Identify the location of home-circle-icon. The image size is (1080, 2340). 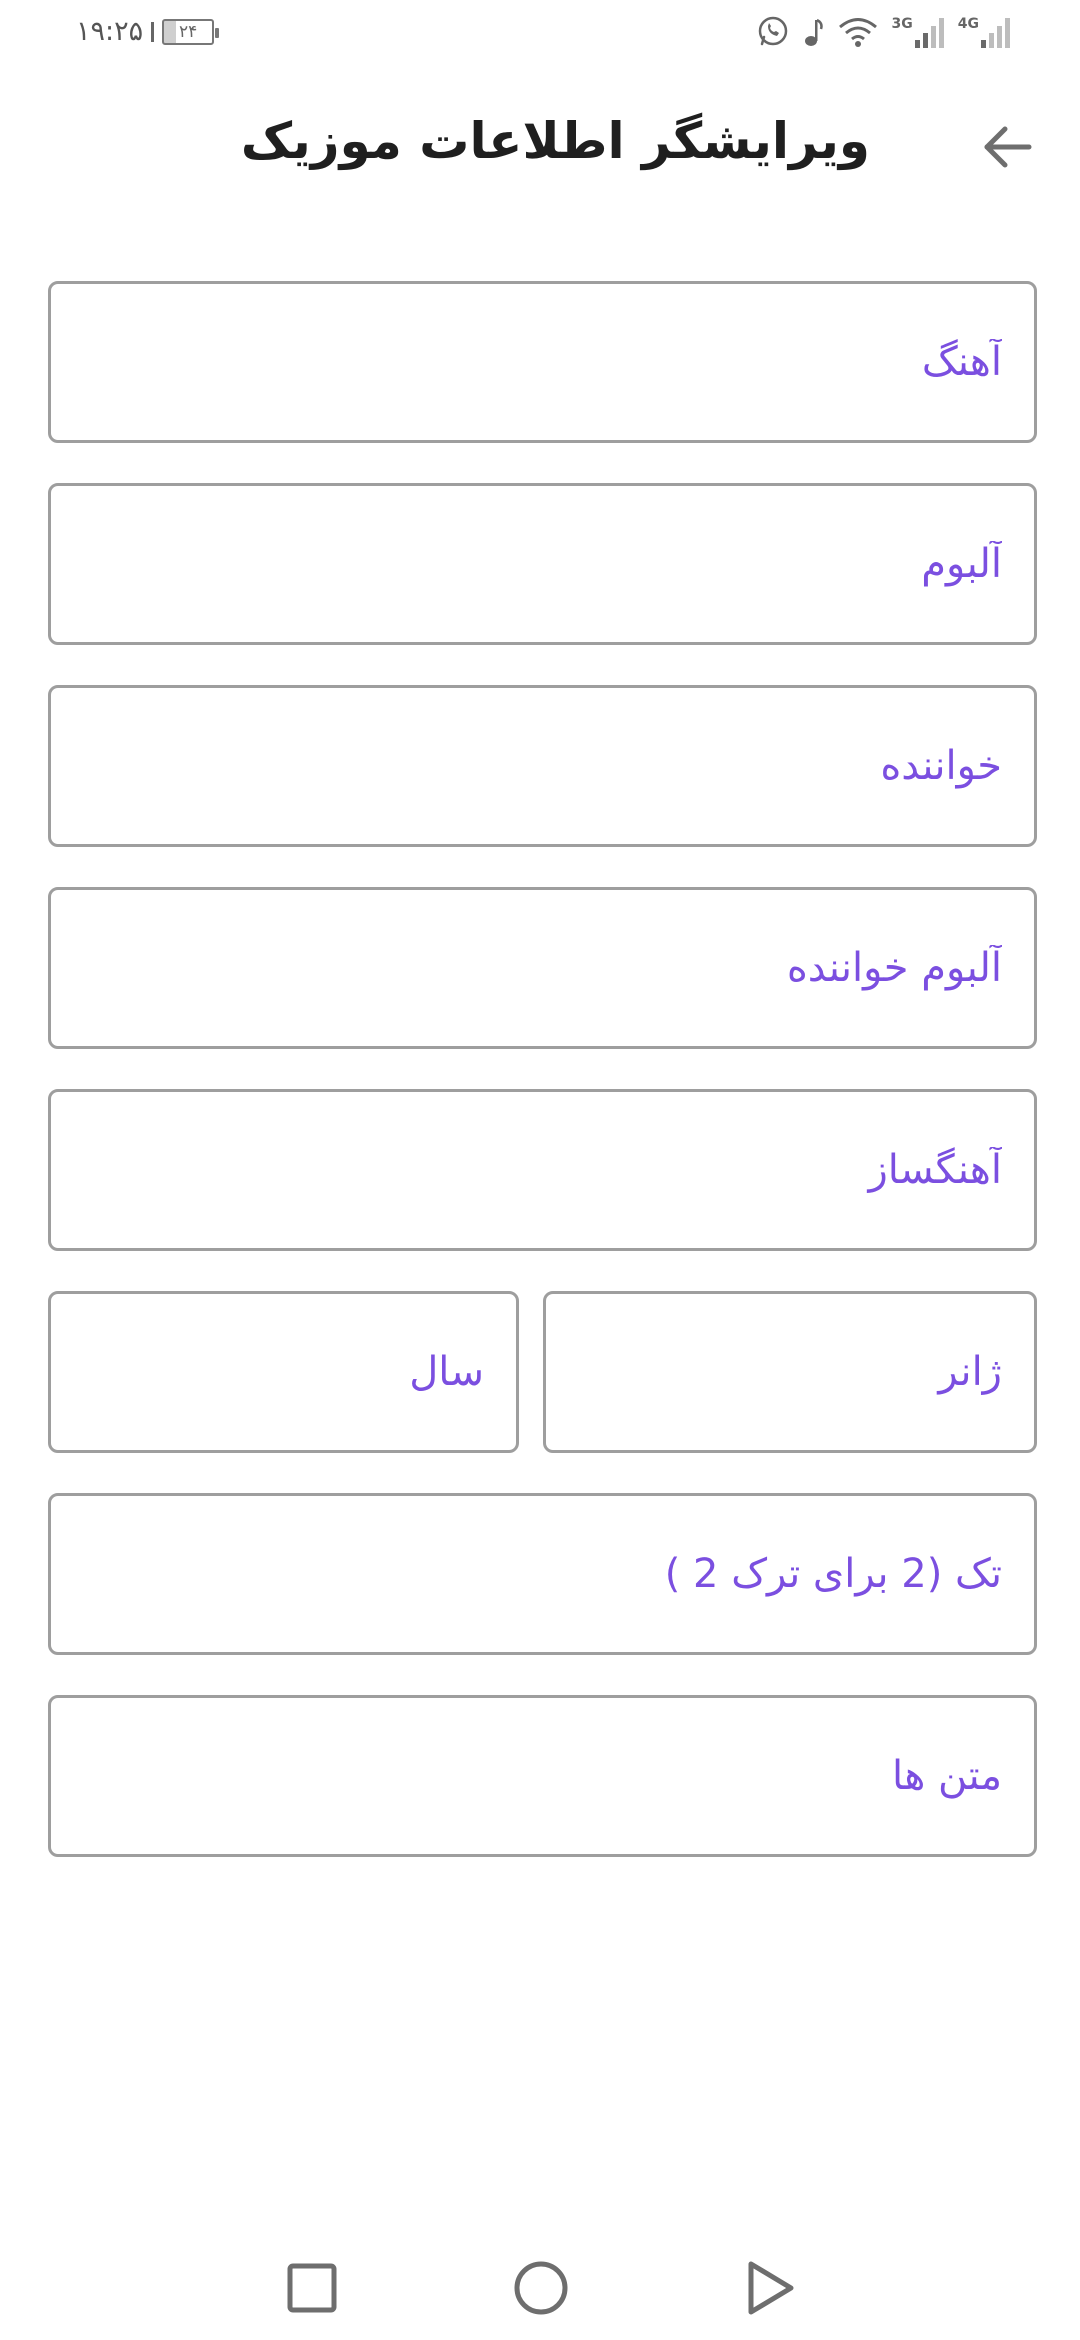
(541, 2288).